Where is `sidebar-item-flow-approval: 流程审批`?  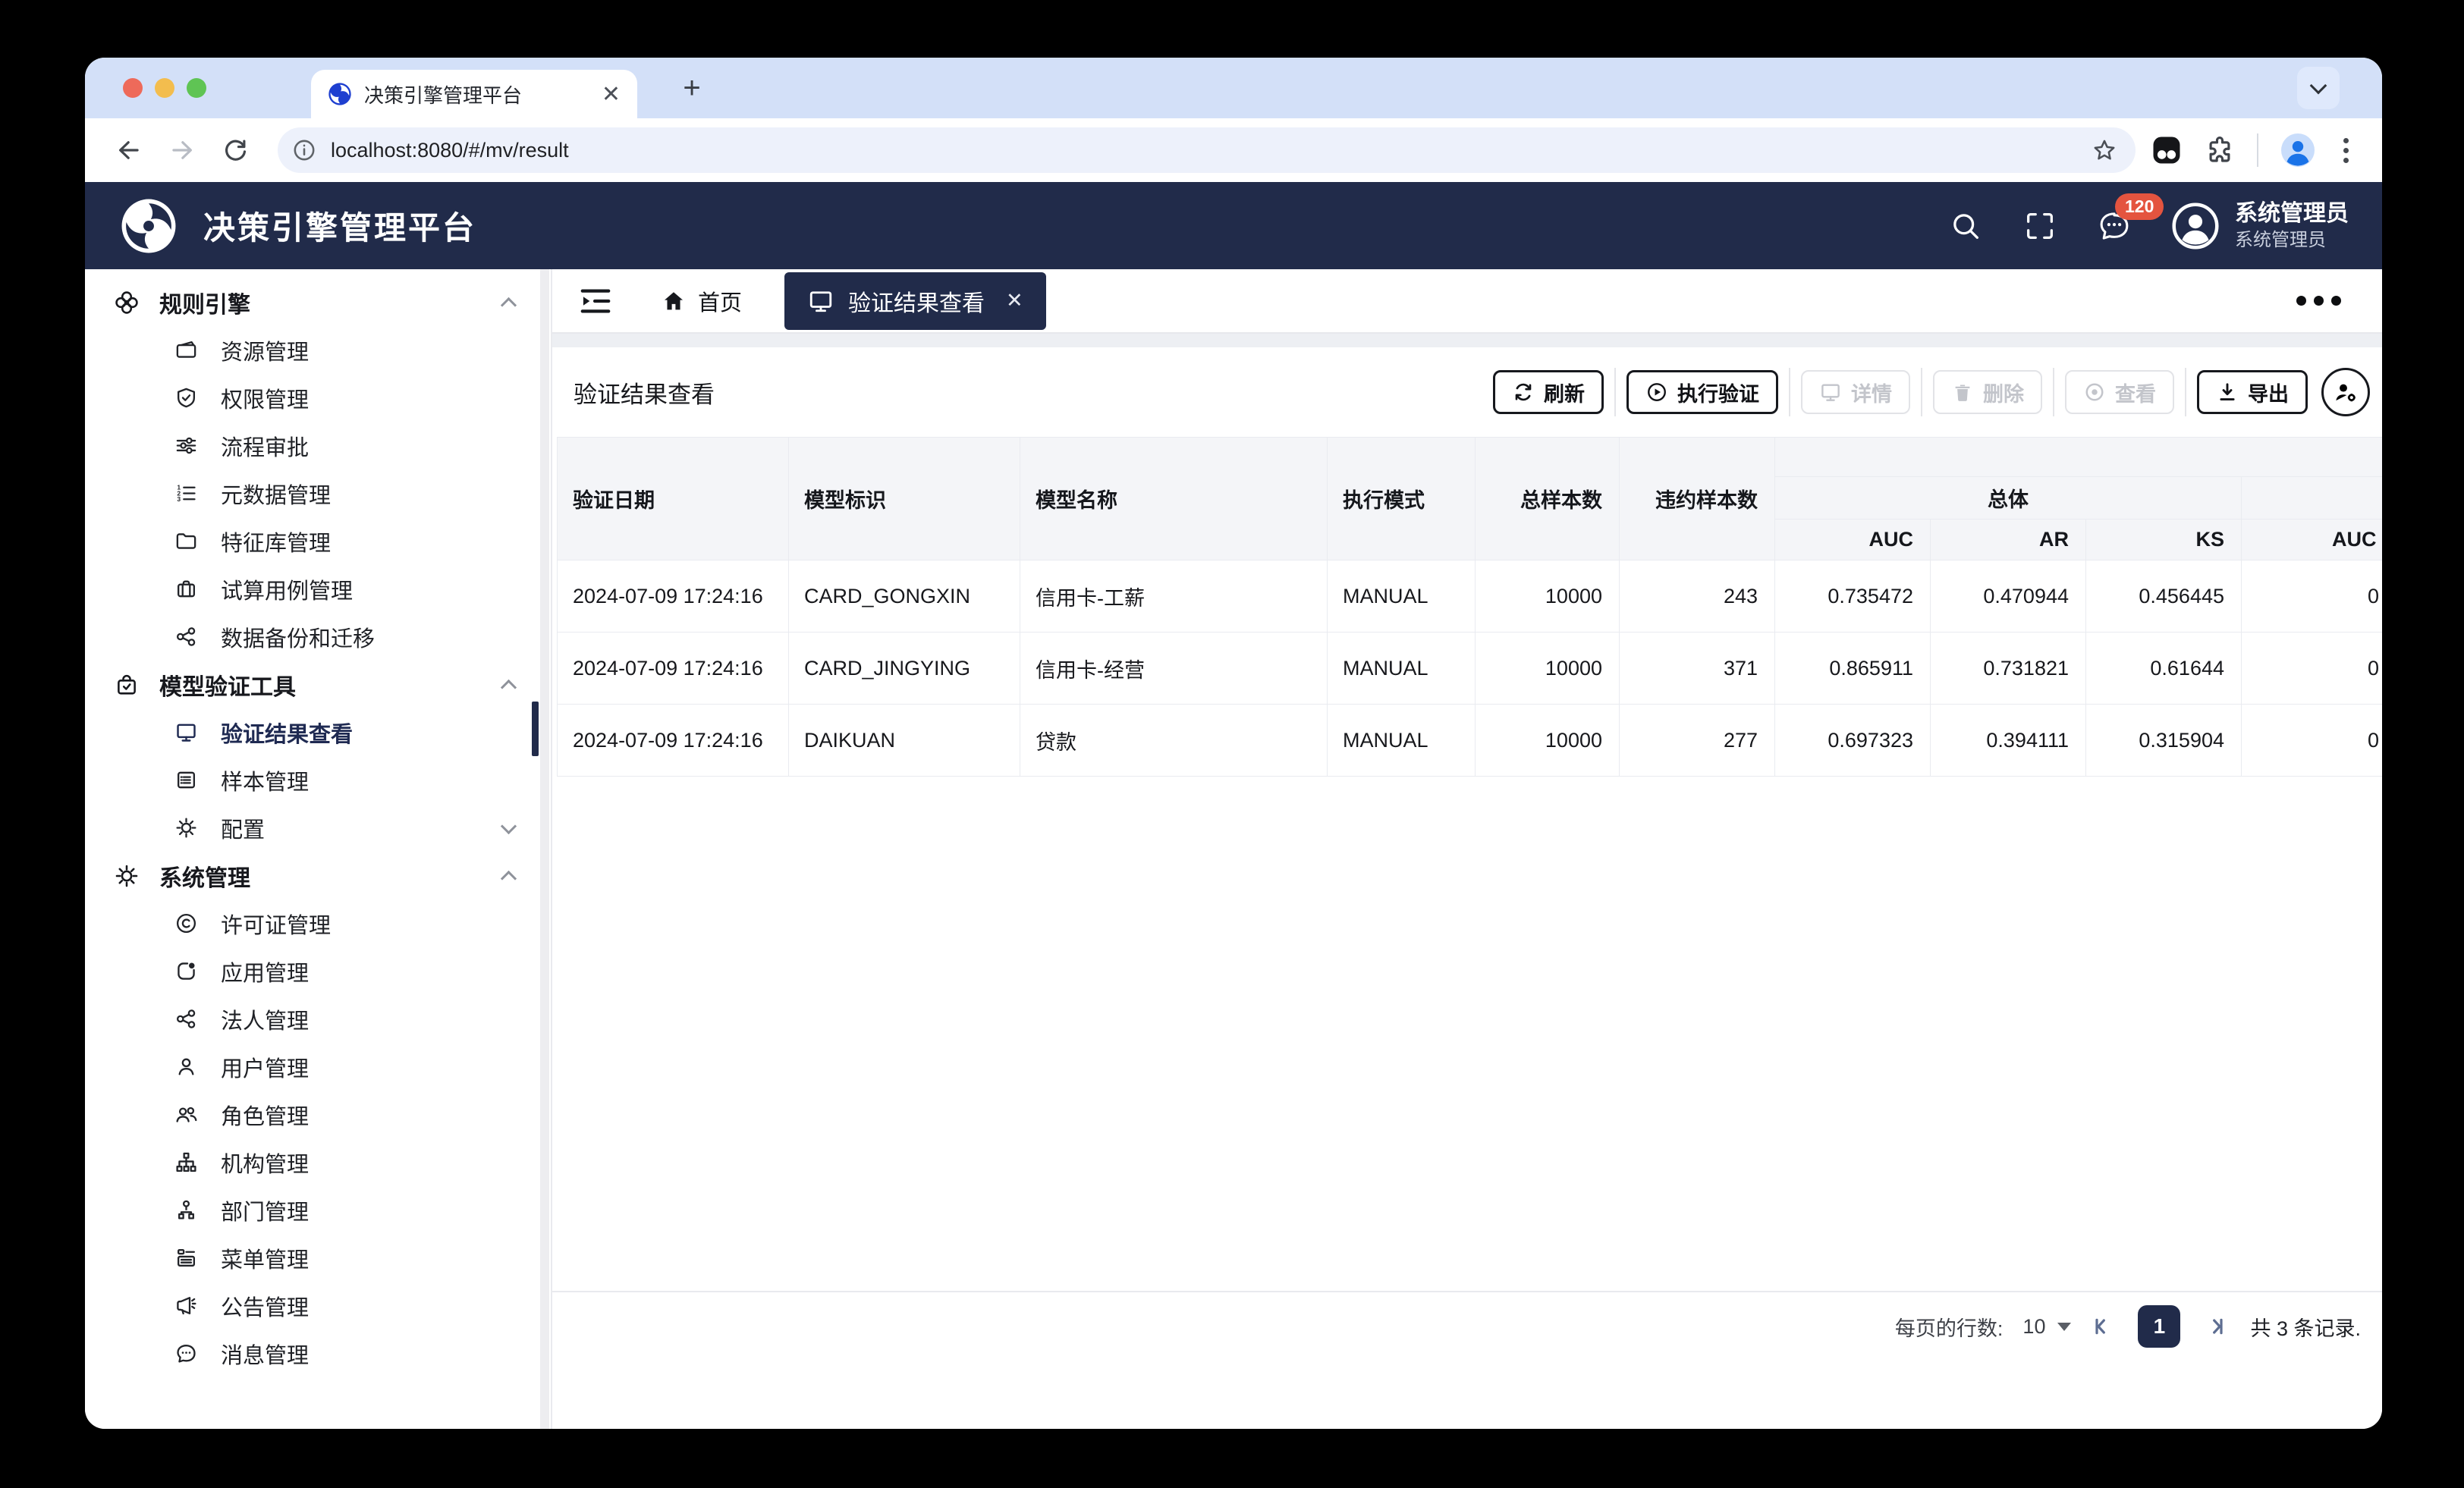
sidebar-item-flow-approval: 流程审批 is located at coordinates (318, 445).